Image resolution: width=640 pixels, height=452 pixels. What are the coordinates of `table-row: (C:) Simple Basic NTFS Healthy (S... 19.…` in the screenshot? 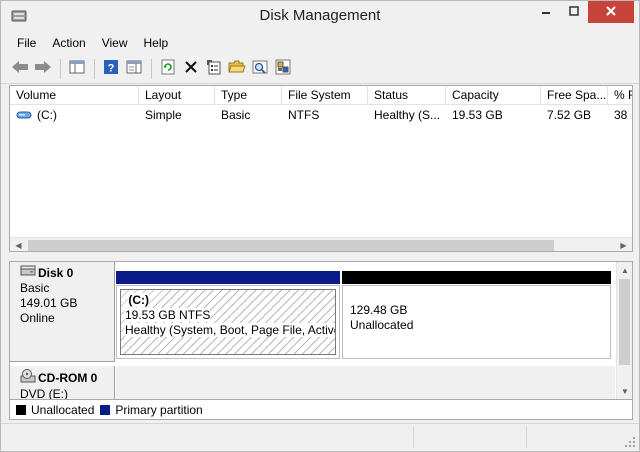 It's located at (321, 115).